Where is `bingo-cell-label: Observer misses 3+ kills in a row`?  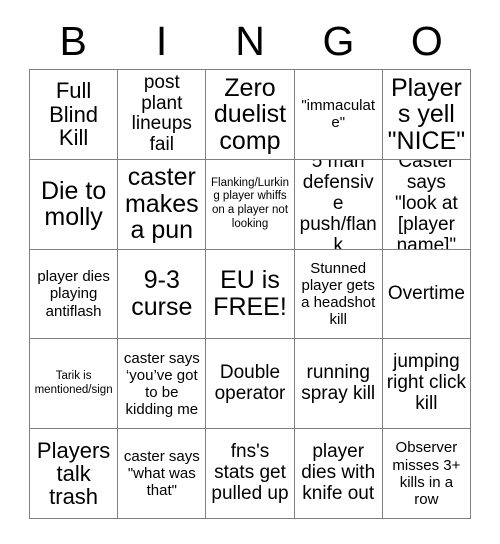
bingo-cell-label: Observer misses 3+ kills in a row is located at coordinates (426, 473).